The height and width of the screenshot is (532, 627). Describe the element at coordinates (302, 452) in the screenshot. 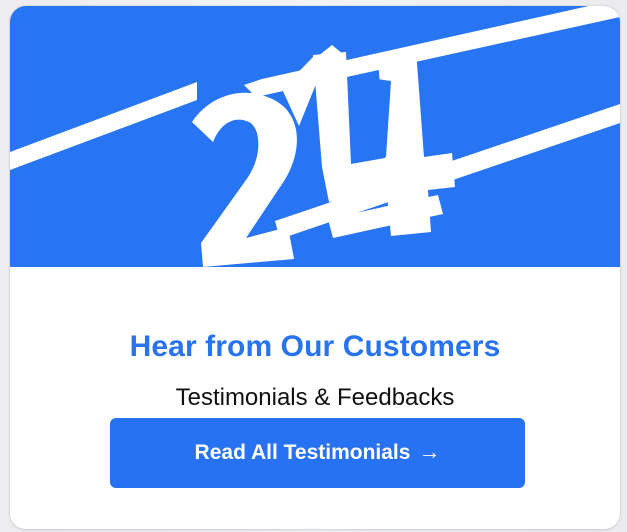

I see `button-label: Read All Testimonials` at that location.